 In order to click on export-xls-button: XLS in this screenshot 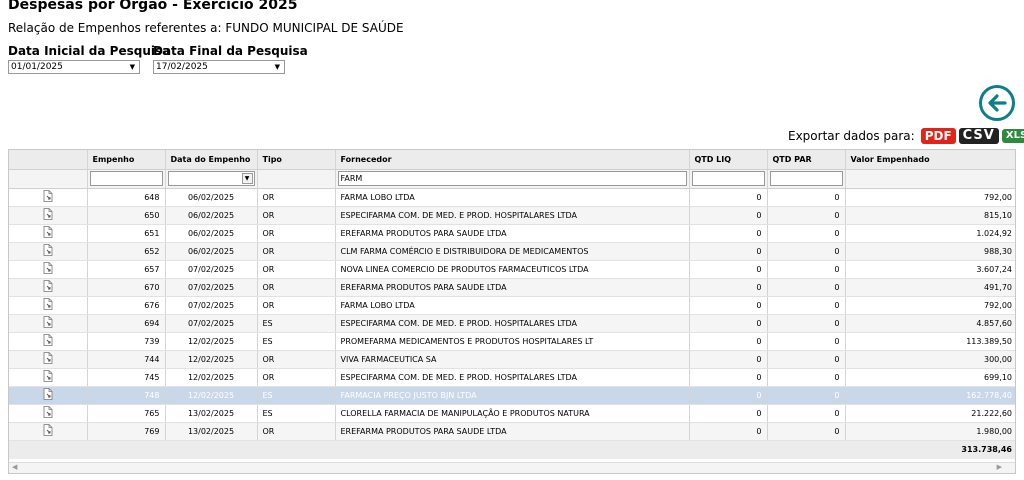, I will do `click(1012, 136)`.